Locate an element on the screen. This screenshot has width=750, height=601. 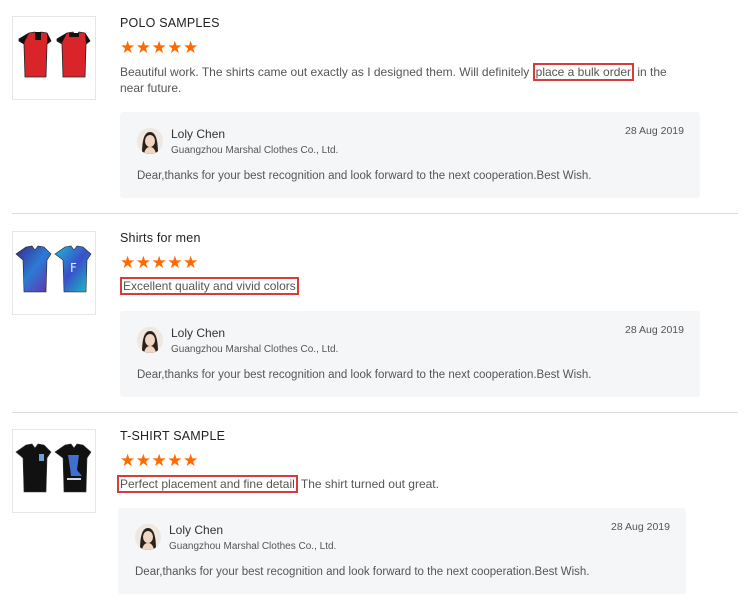
highlighted-phrase: Perfect placement and fine detail is located at coordinates (207, 484).